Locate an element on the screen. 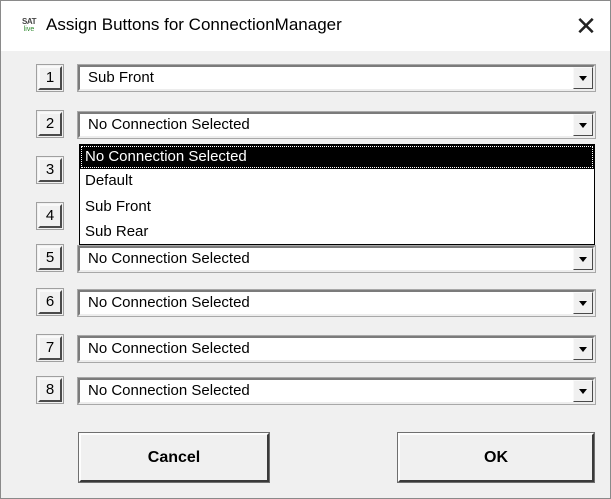  button-number-2: 2 is located at coordinates (50, 124).